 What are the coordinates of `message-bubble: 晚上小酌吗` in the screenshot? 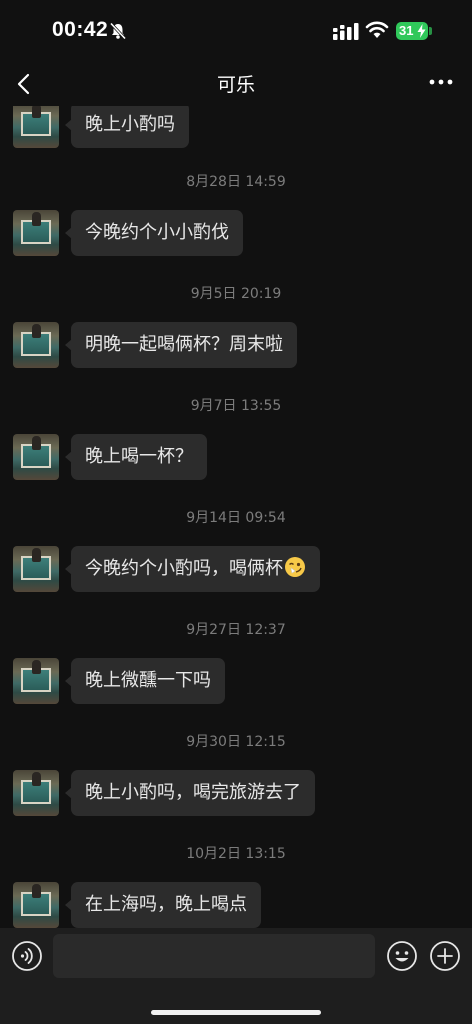 It's located at (127, 127).